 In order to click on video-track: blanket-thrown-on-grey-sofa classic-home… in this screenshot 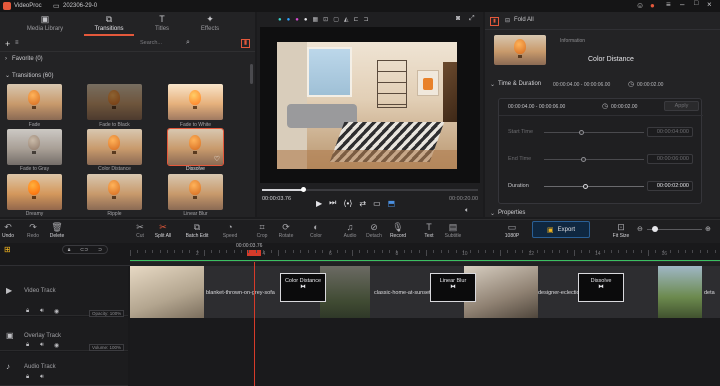, I will do `click(425, 292)`.